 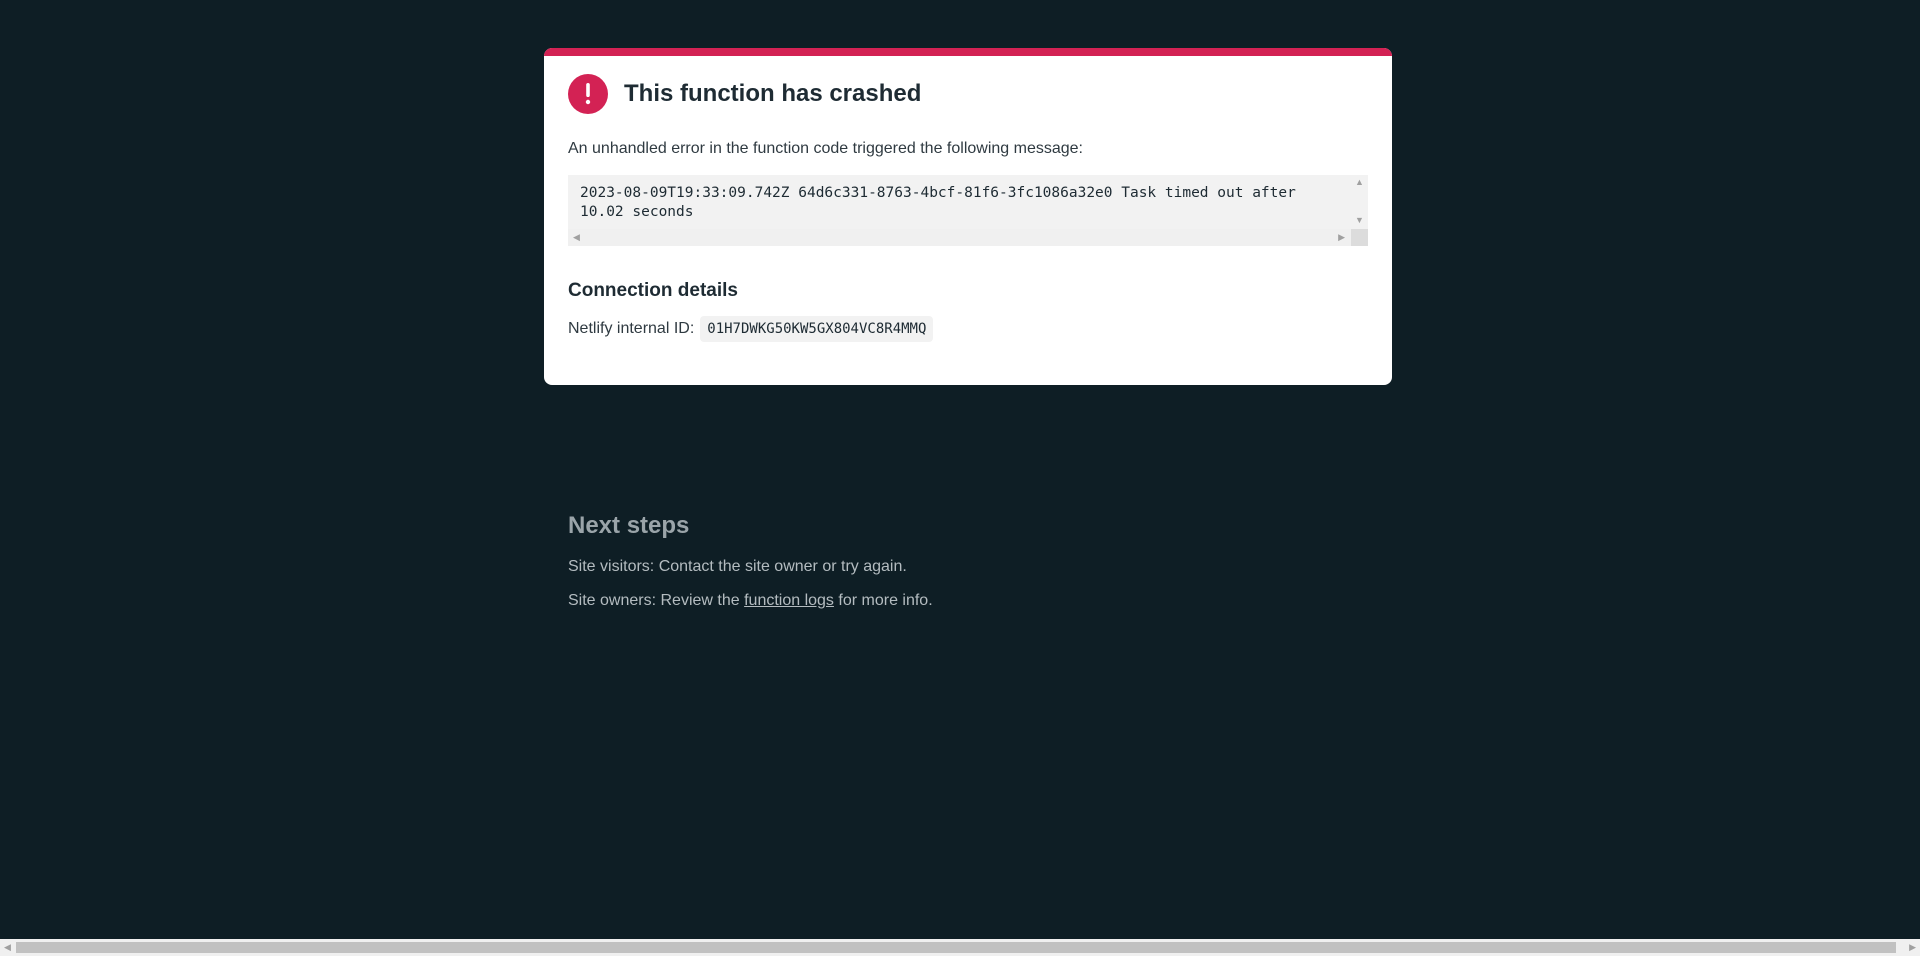 What do you see at coordinates (968, 52) in the screenshot?
I see `error-accent-bar` at bounding box center [968, 52].